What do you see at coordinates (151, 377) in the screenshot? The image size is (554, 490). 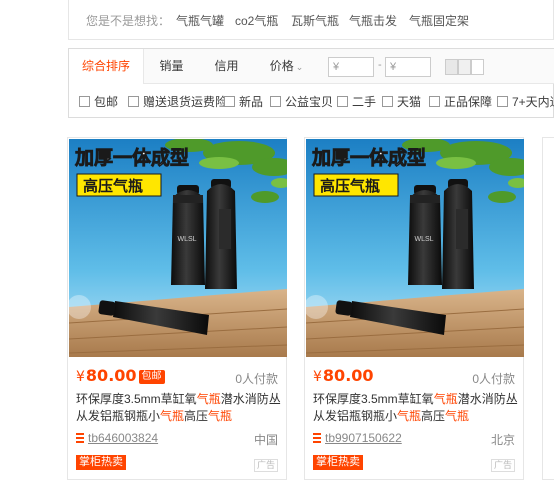 I see `free-shipping-badge: 包邮` at bounding box center [151, 377].